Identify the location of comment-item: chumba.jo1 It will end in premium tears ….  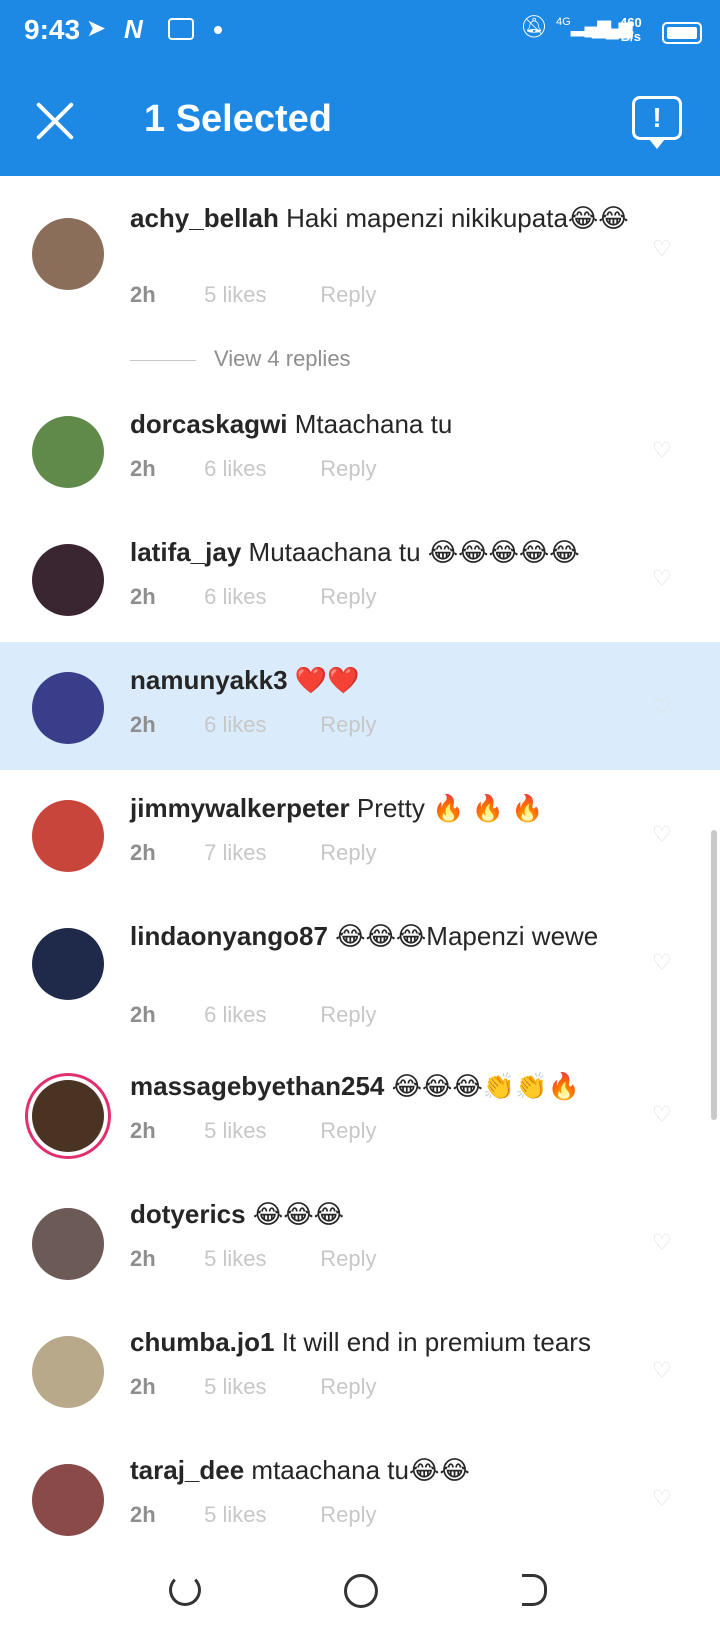
(360, 1378).